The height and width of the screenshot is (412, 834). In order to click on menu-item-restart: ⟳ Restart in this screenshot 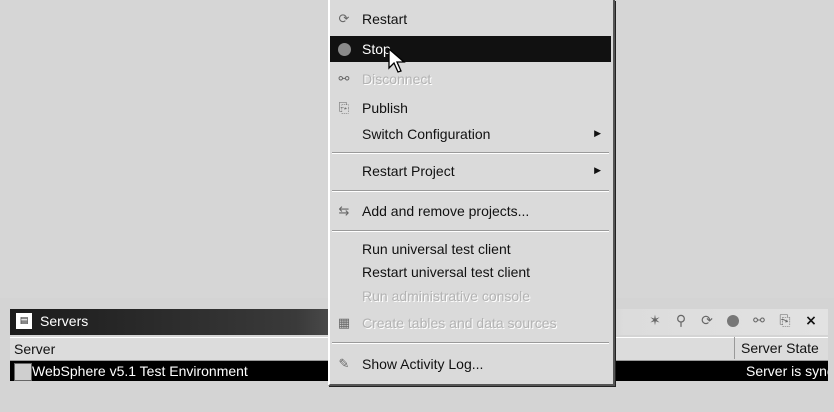, I will do `click(470, 19)`.